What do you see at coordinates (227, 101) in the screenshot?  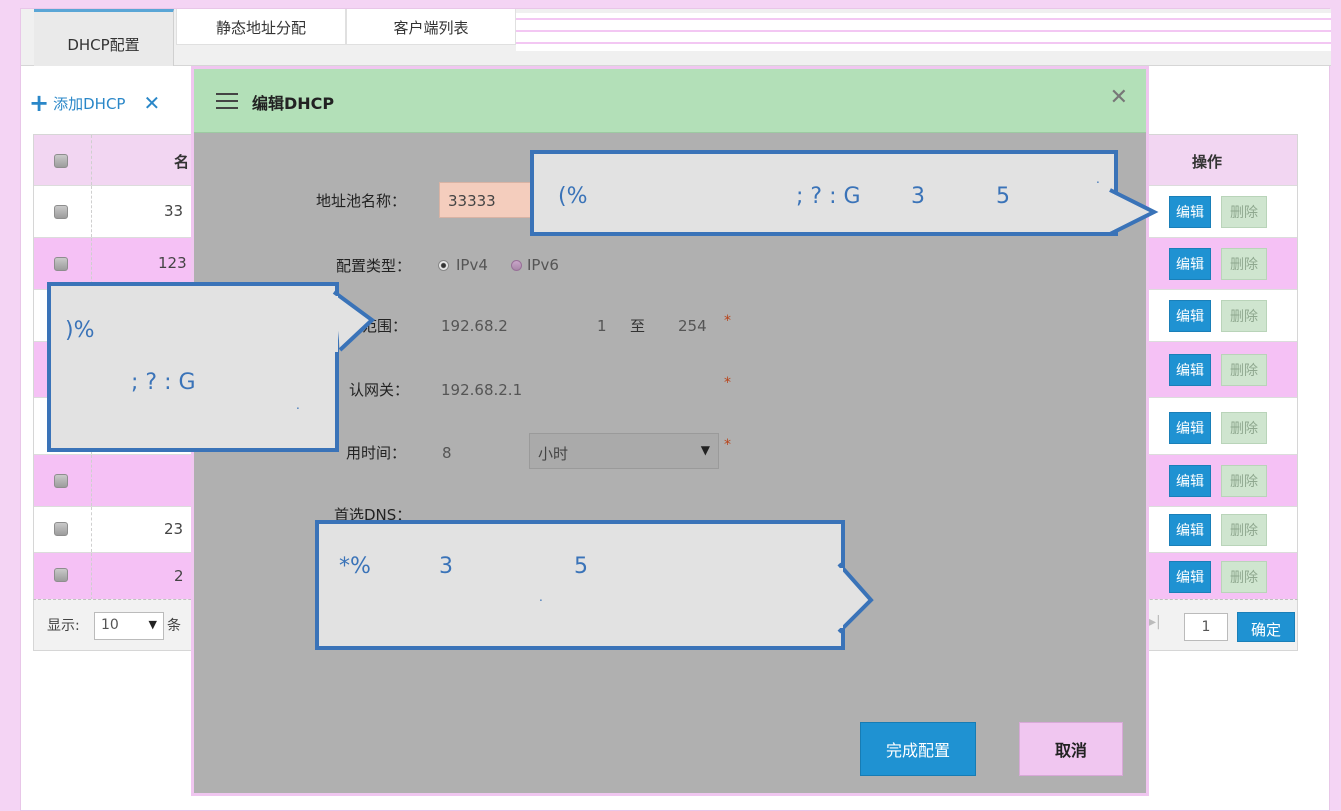 I see `menu-icon` at bounding box center [227, 101].